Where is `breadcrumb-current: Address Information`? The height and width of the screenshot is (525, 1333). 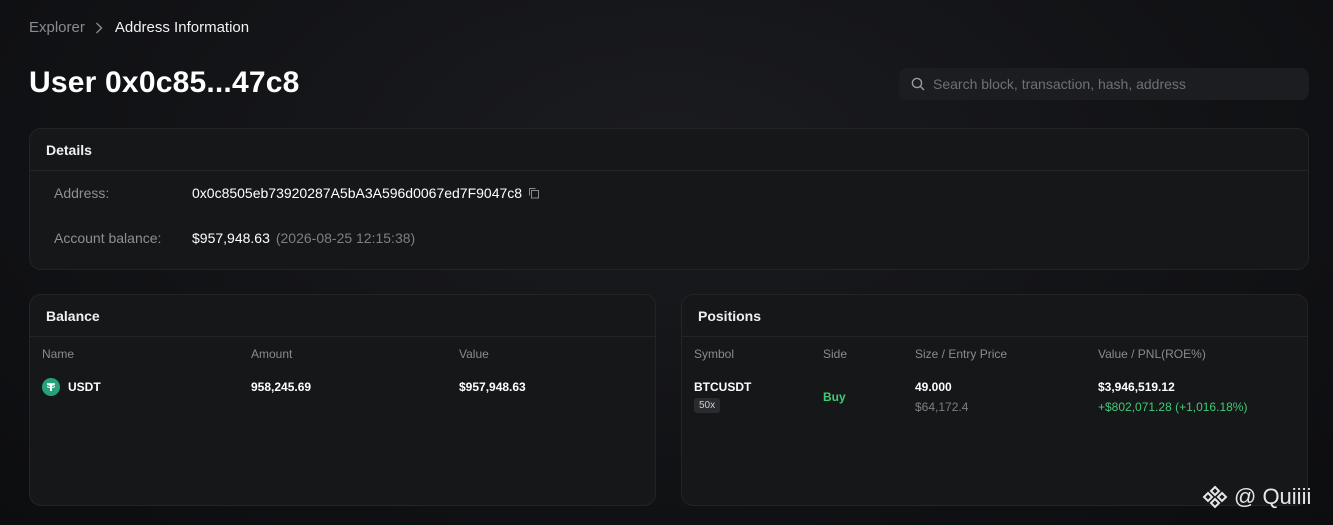
breadcrumb-current: Address Information is located at coordinates (182, 27).